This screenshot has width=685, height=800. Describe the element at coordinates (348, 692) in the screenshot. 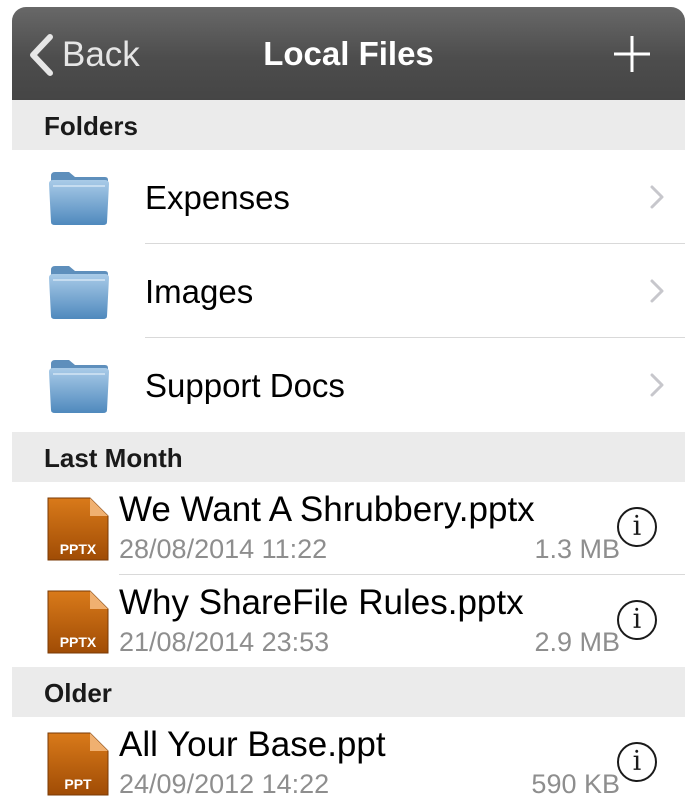

I see `section-header-older: Older` at that location.